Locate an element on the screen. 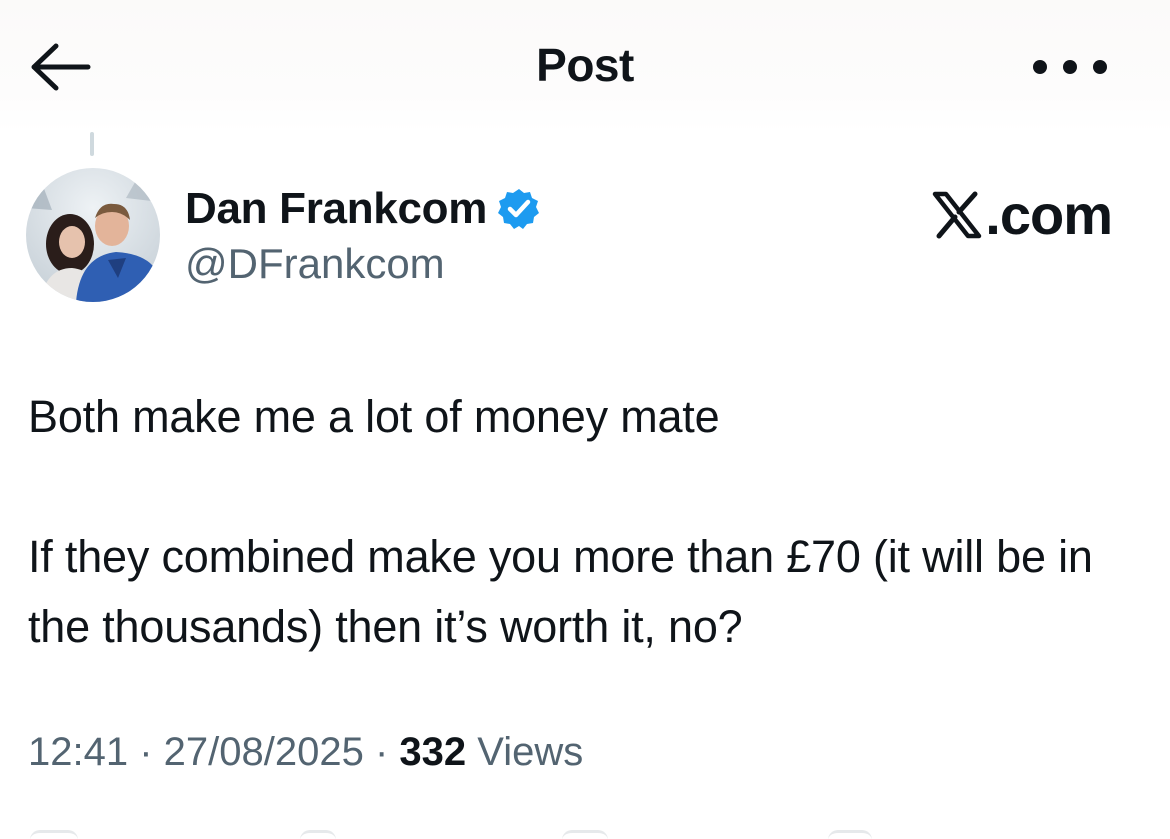 The height and width of the screenshot is (839, 1170). tweet-meta: 12:41 · 27/08/2025 · 332 Views is located at coordinates (305, 752).